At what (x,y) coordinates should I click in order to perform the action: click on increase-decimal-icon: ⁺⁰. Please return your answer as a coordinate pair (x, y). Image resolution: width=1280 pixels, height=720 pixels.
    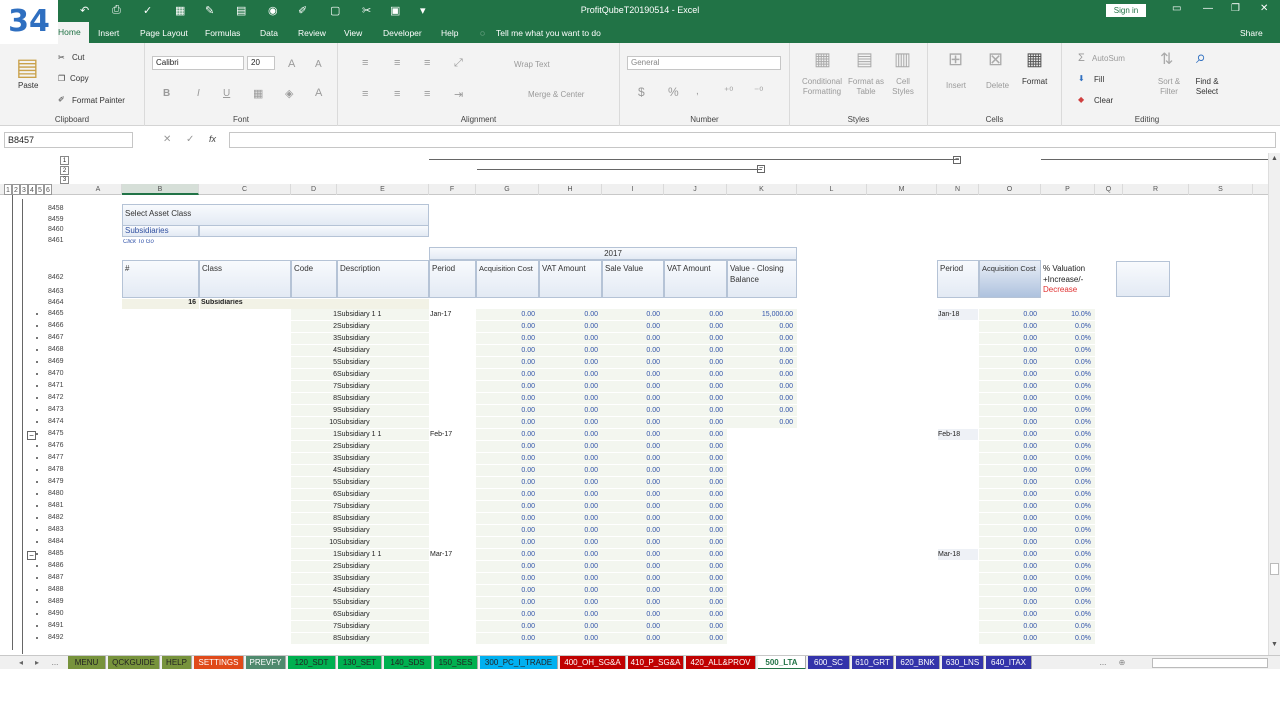
    Looking at the image, I should click on (728, 91).